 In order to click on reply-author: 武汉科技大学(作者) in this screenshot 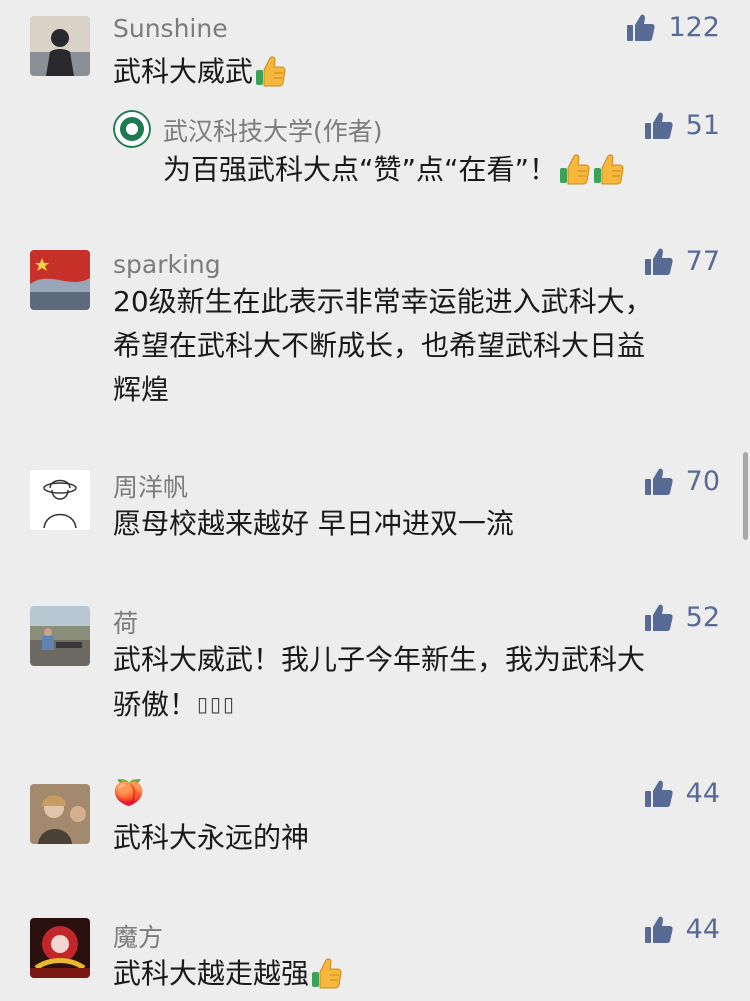, I will do `click(273, 130)`.